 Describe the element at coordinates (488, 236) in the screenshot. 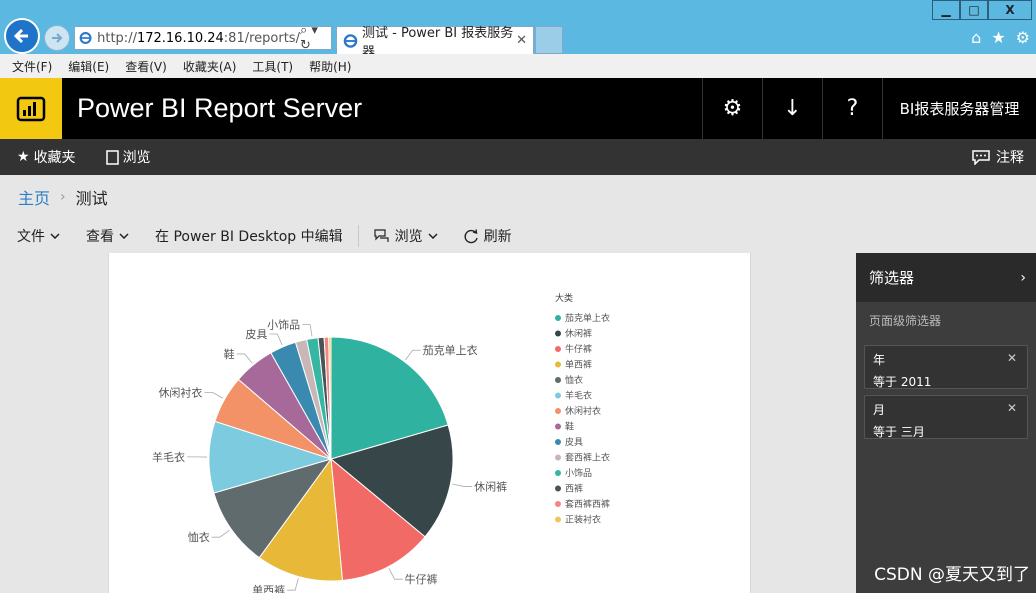

I see `refresh-button: 刷新` at that location.